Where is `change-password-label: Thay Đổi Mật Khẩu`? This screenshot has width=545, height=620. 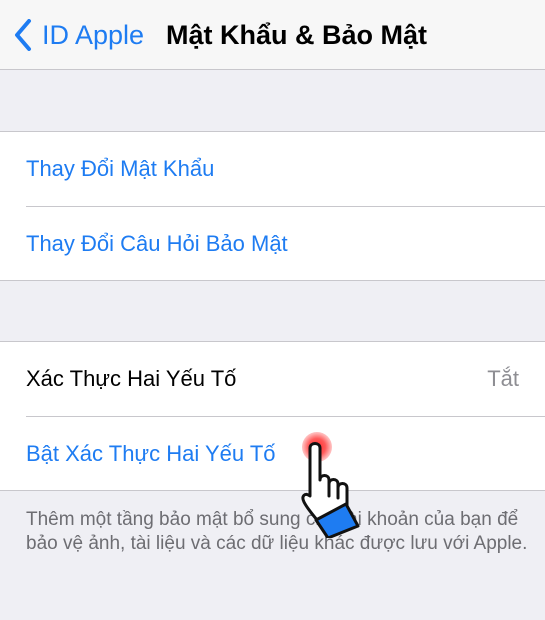
change-password-label: Thay Đổi Mật Khẩu is located at coordinates (120, 168).